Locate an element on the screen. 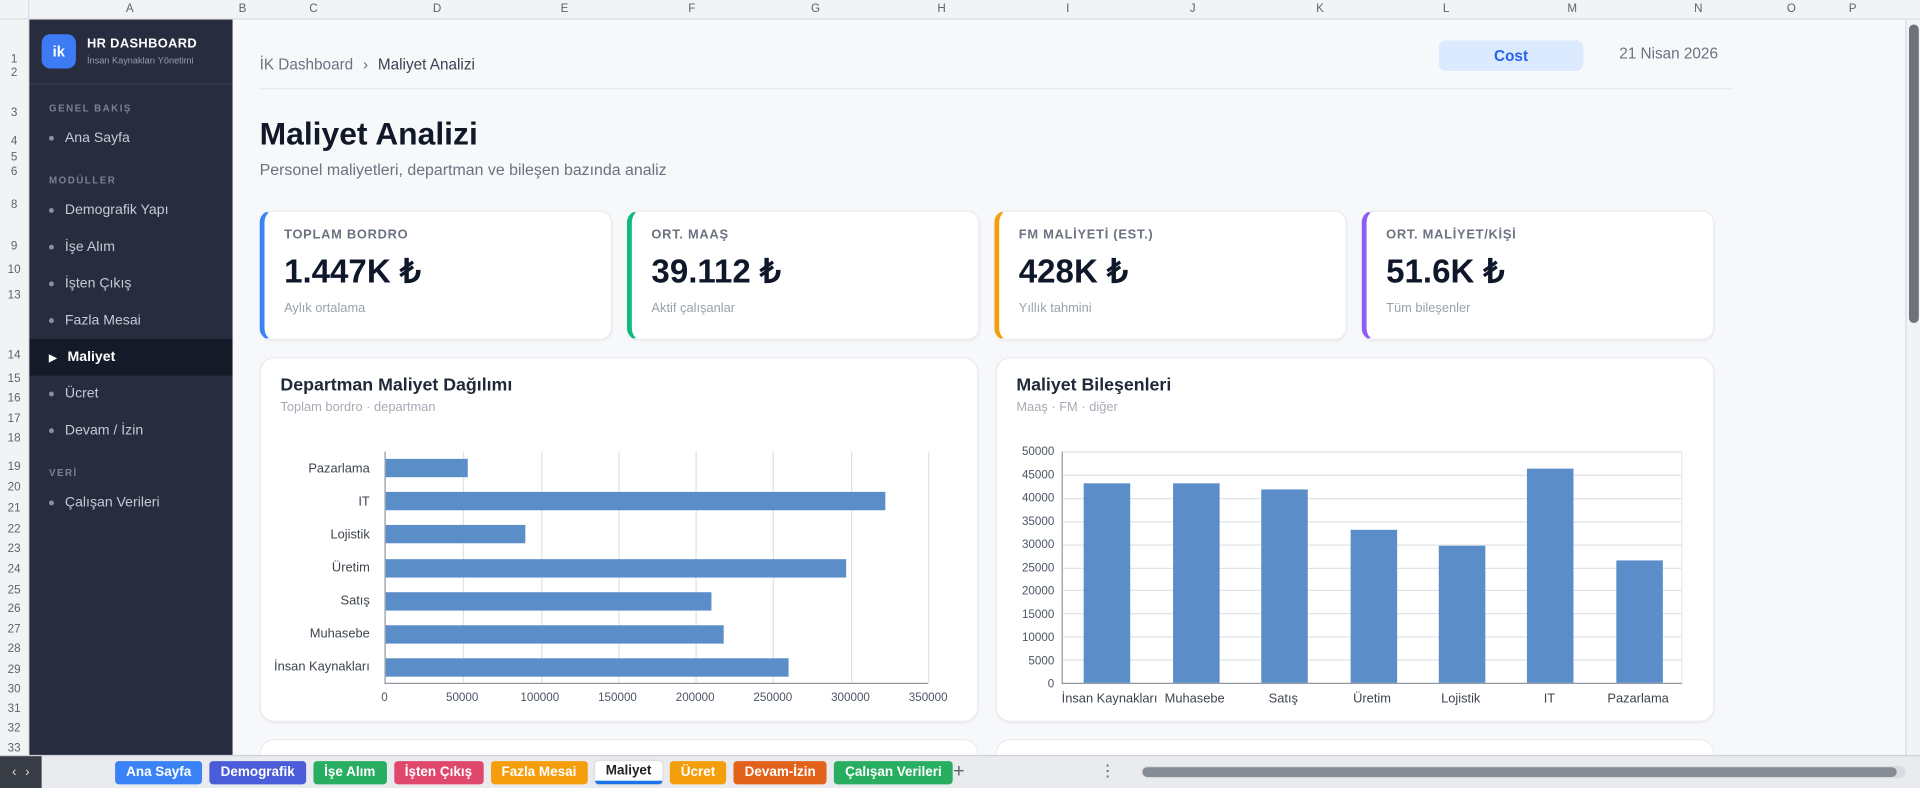 This screenshot has width=1920, height=788. column-header-K: K is located at coordinates (1320, 8).